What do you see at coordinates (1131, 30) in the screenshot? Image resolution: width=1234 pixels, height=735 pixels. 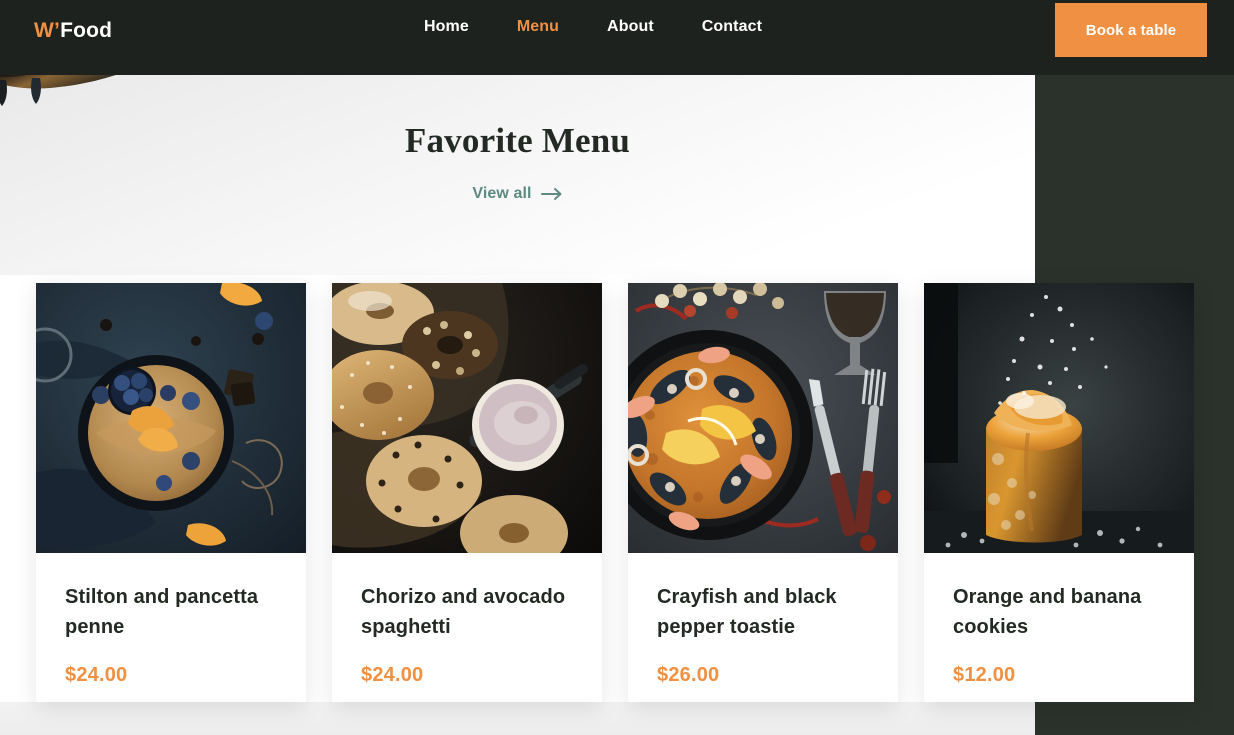 I see `book-a-table-button: Book a table` at bounding box center [1131, 30].